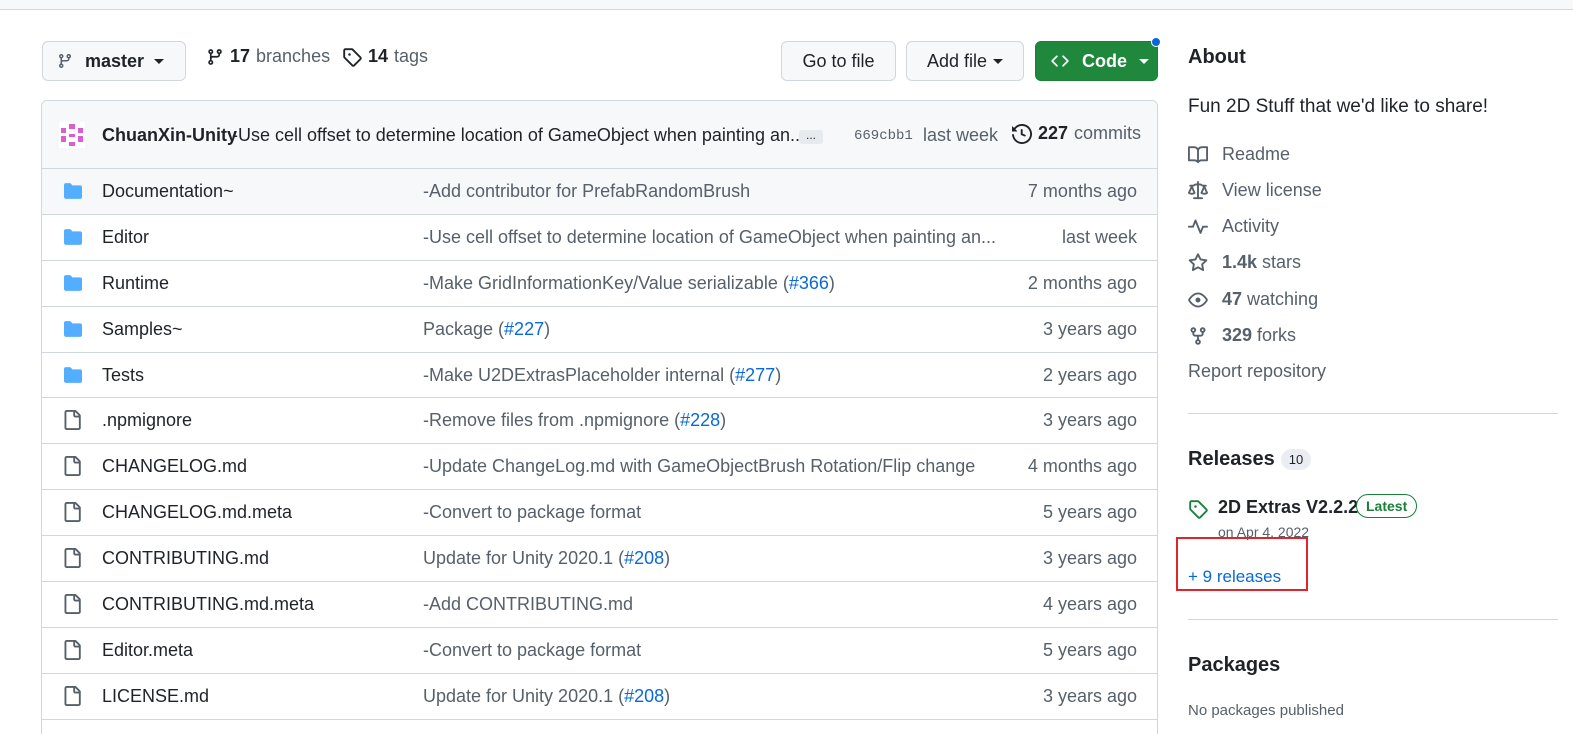 The width and height of the screenshot is (1573, 734). Describe the element at coordinates (123, 375) in the screenshot. I see `file-name-link: Tests` at that location.